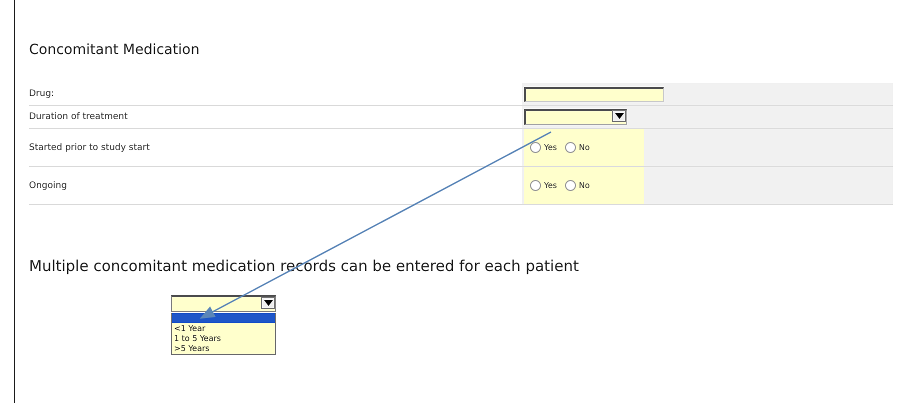  What do you see at coordinates (90, 148) in the screenshot?
I see `field-label: Started prior to study start` at bounding box center [90, 148].